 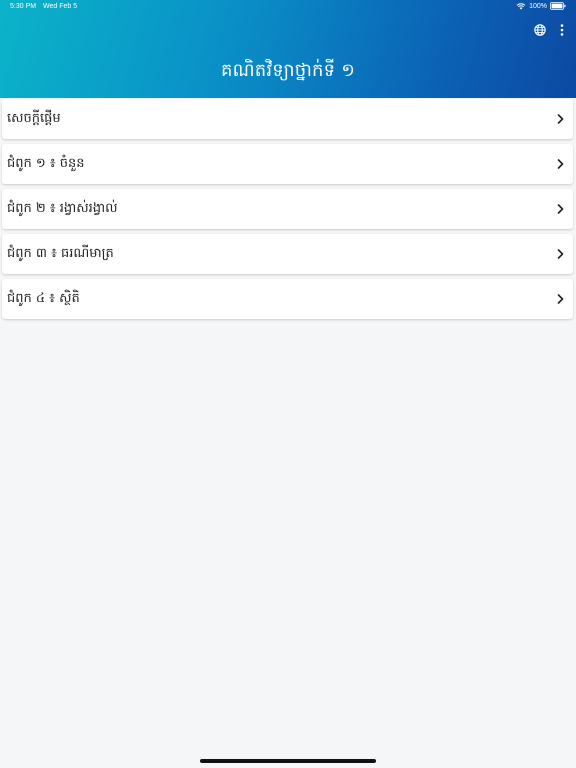 I want to click on list-item-label: ជំពូក ១ ៖ ចំនួន, so click(x=46, y=163).